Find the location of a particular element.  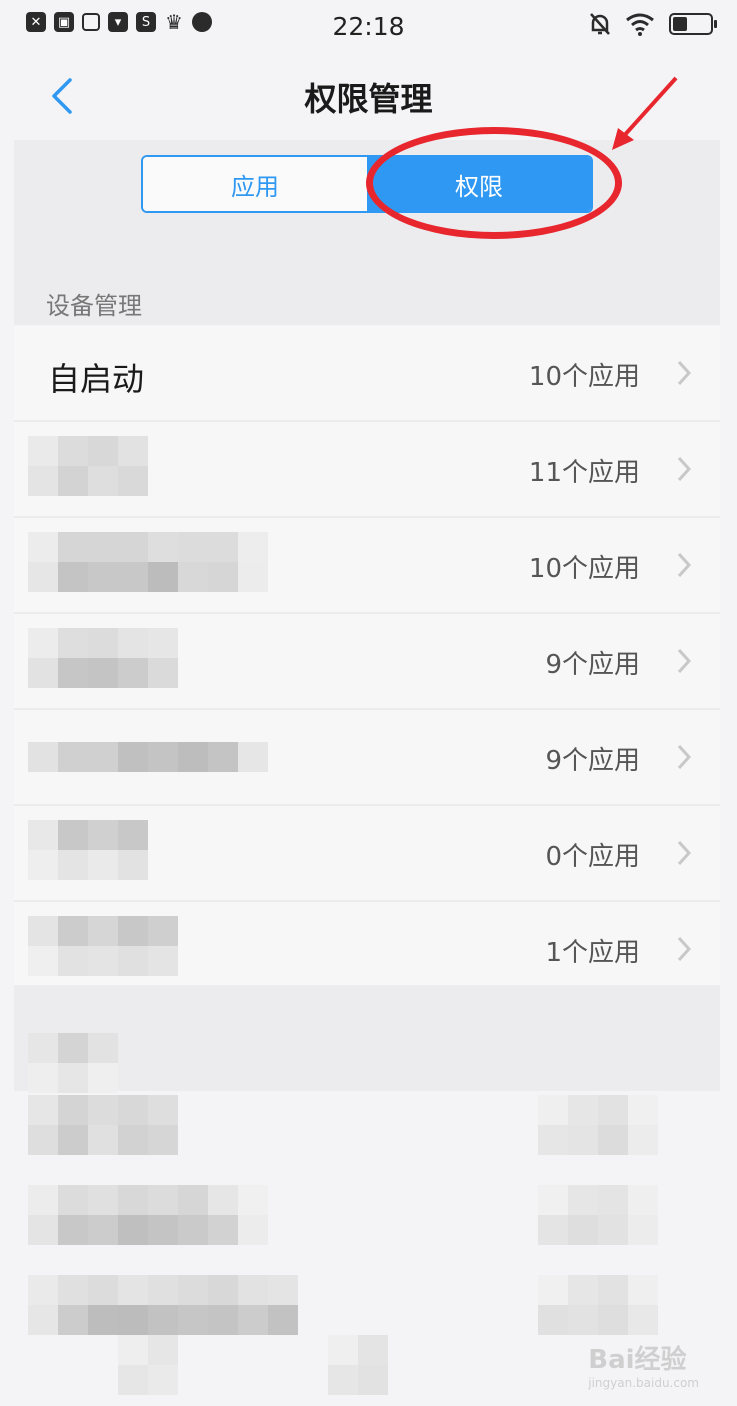

bell-muted-icon is located at coordinates (600, 24).